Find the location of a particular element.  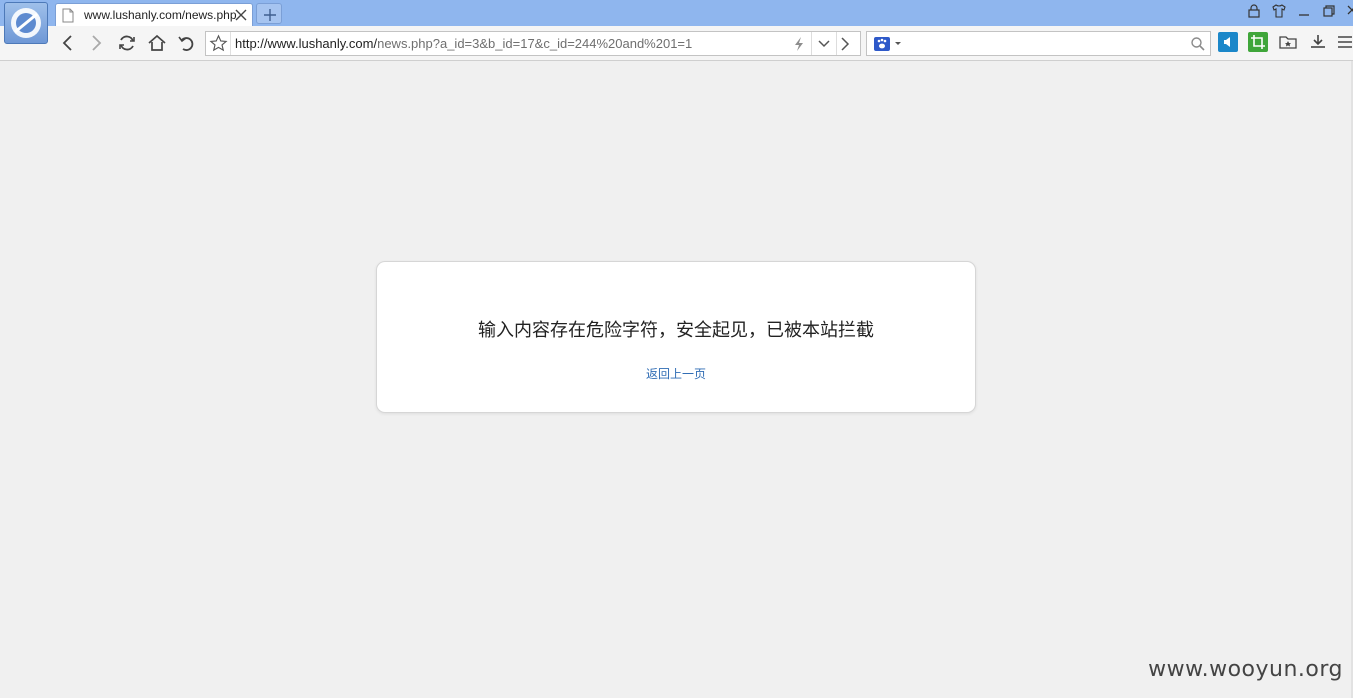

tab-title: www.lushanly.com/news.php is located at coordinates (160, 15).